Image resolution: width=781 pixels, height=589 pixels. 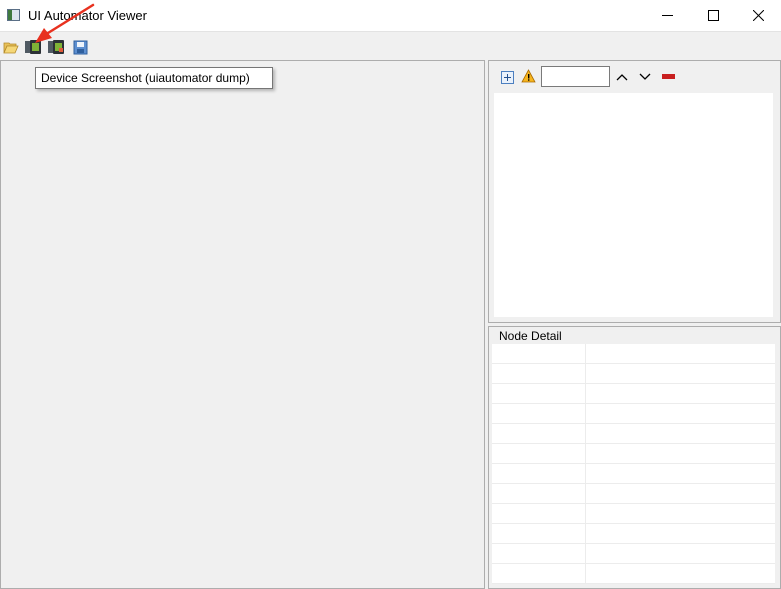 I want to click on expand-all-button, so click(x=507, y=77).